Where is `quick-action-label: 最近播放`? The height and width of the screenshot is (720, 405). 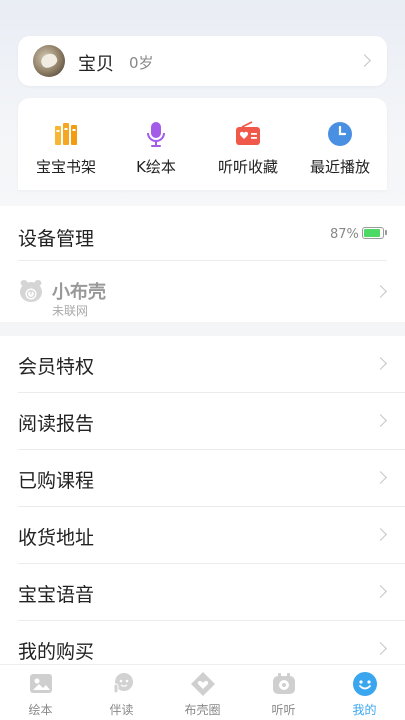
quick-action-label: 最近播放 is located at coordinates (339, 167).